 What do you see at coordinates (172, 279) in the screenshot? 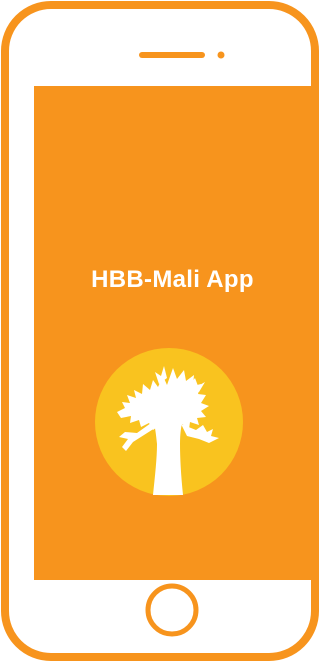
I see `app-title: HBB-Mali App` at bounding box center [172, 279].